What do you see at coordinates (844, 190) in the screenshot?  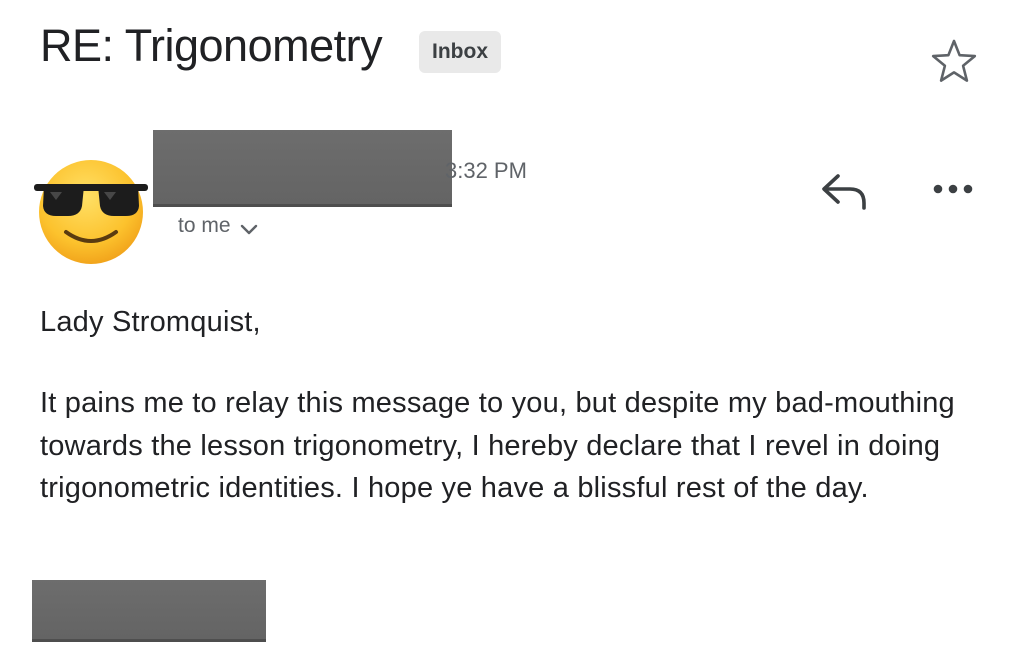 I see `reply-icon` at bounding box center [844, 190].